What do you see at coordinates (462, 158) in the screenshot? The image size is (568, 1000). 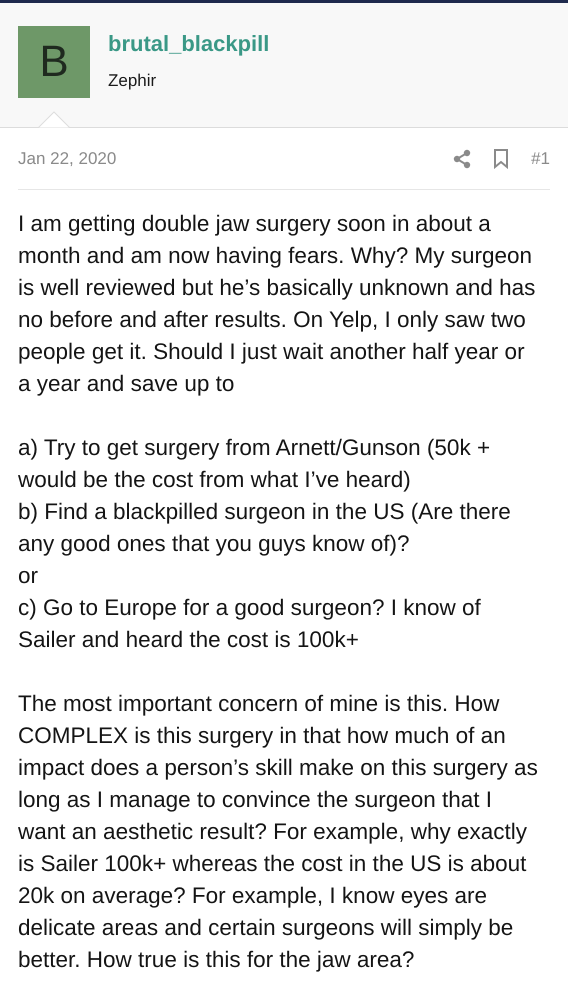 I see `share-icon` at bounding box center [462, 158].